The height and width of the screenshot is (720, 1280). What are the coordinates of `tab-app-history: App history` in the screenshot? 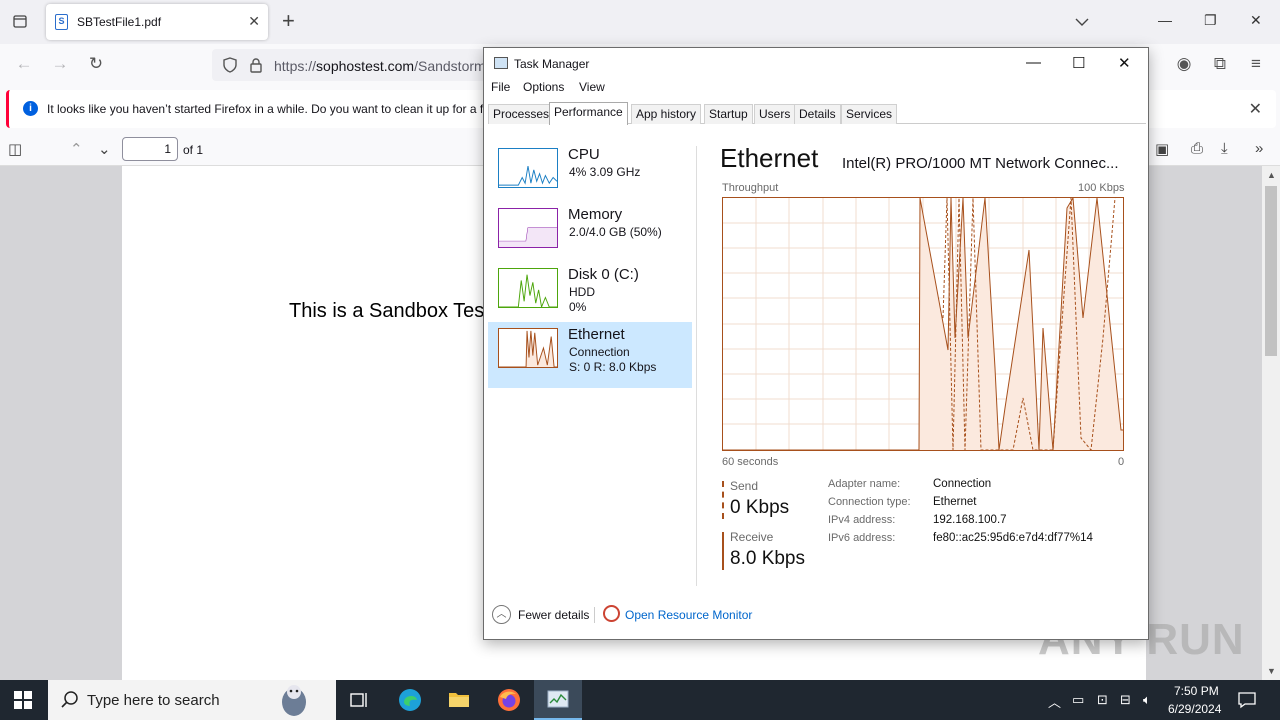 It's located at (666, 114).